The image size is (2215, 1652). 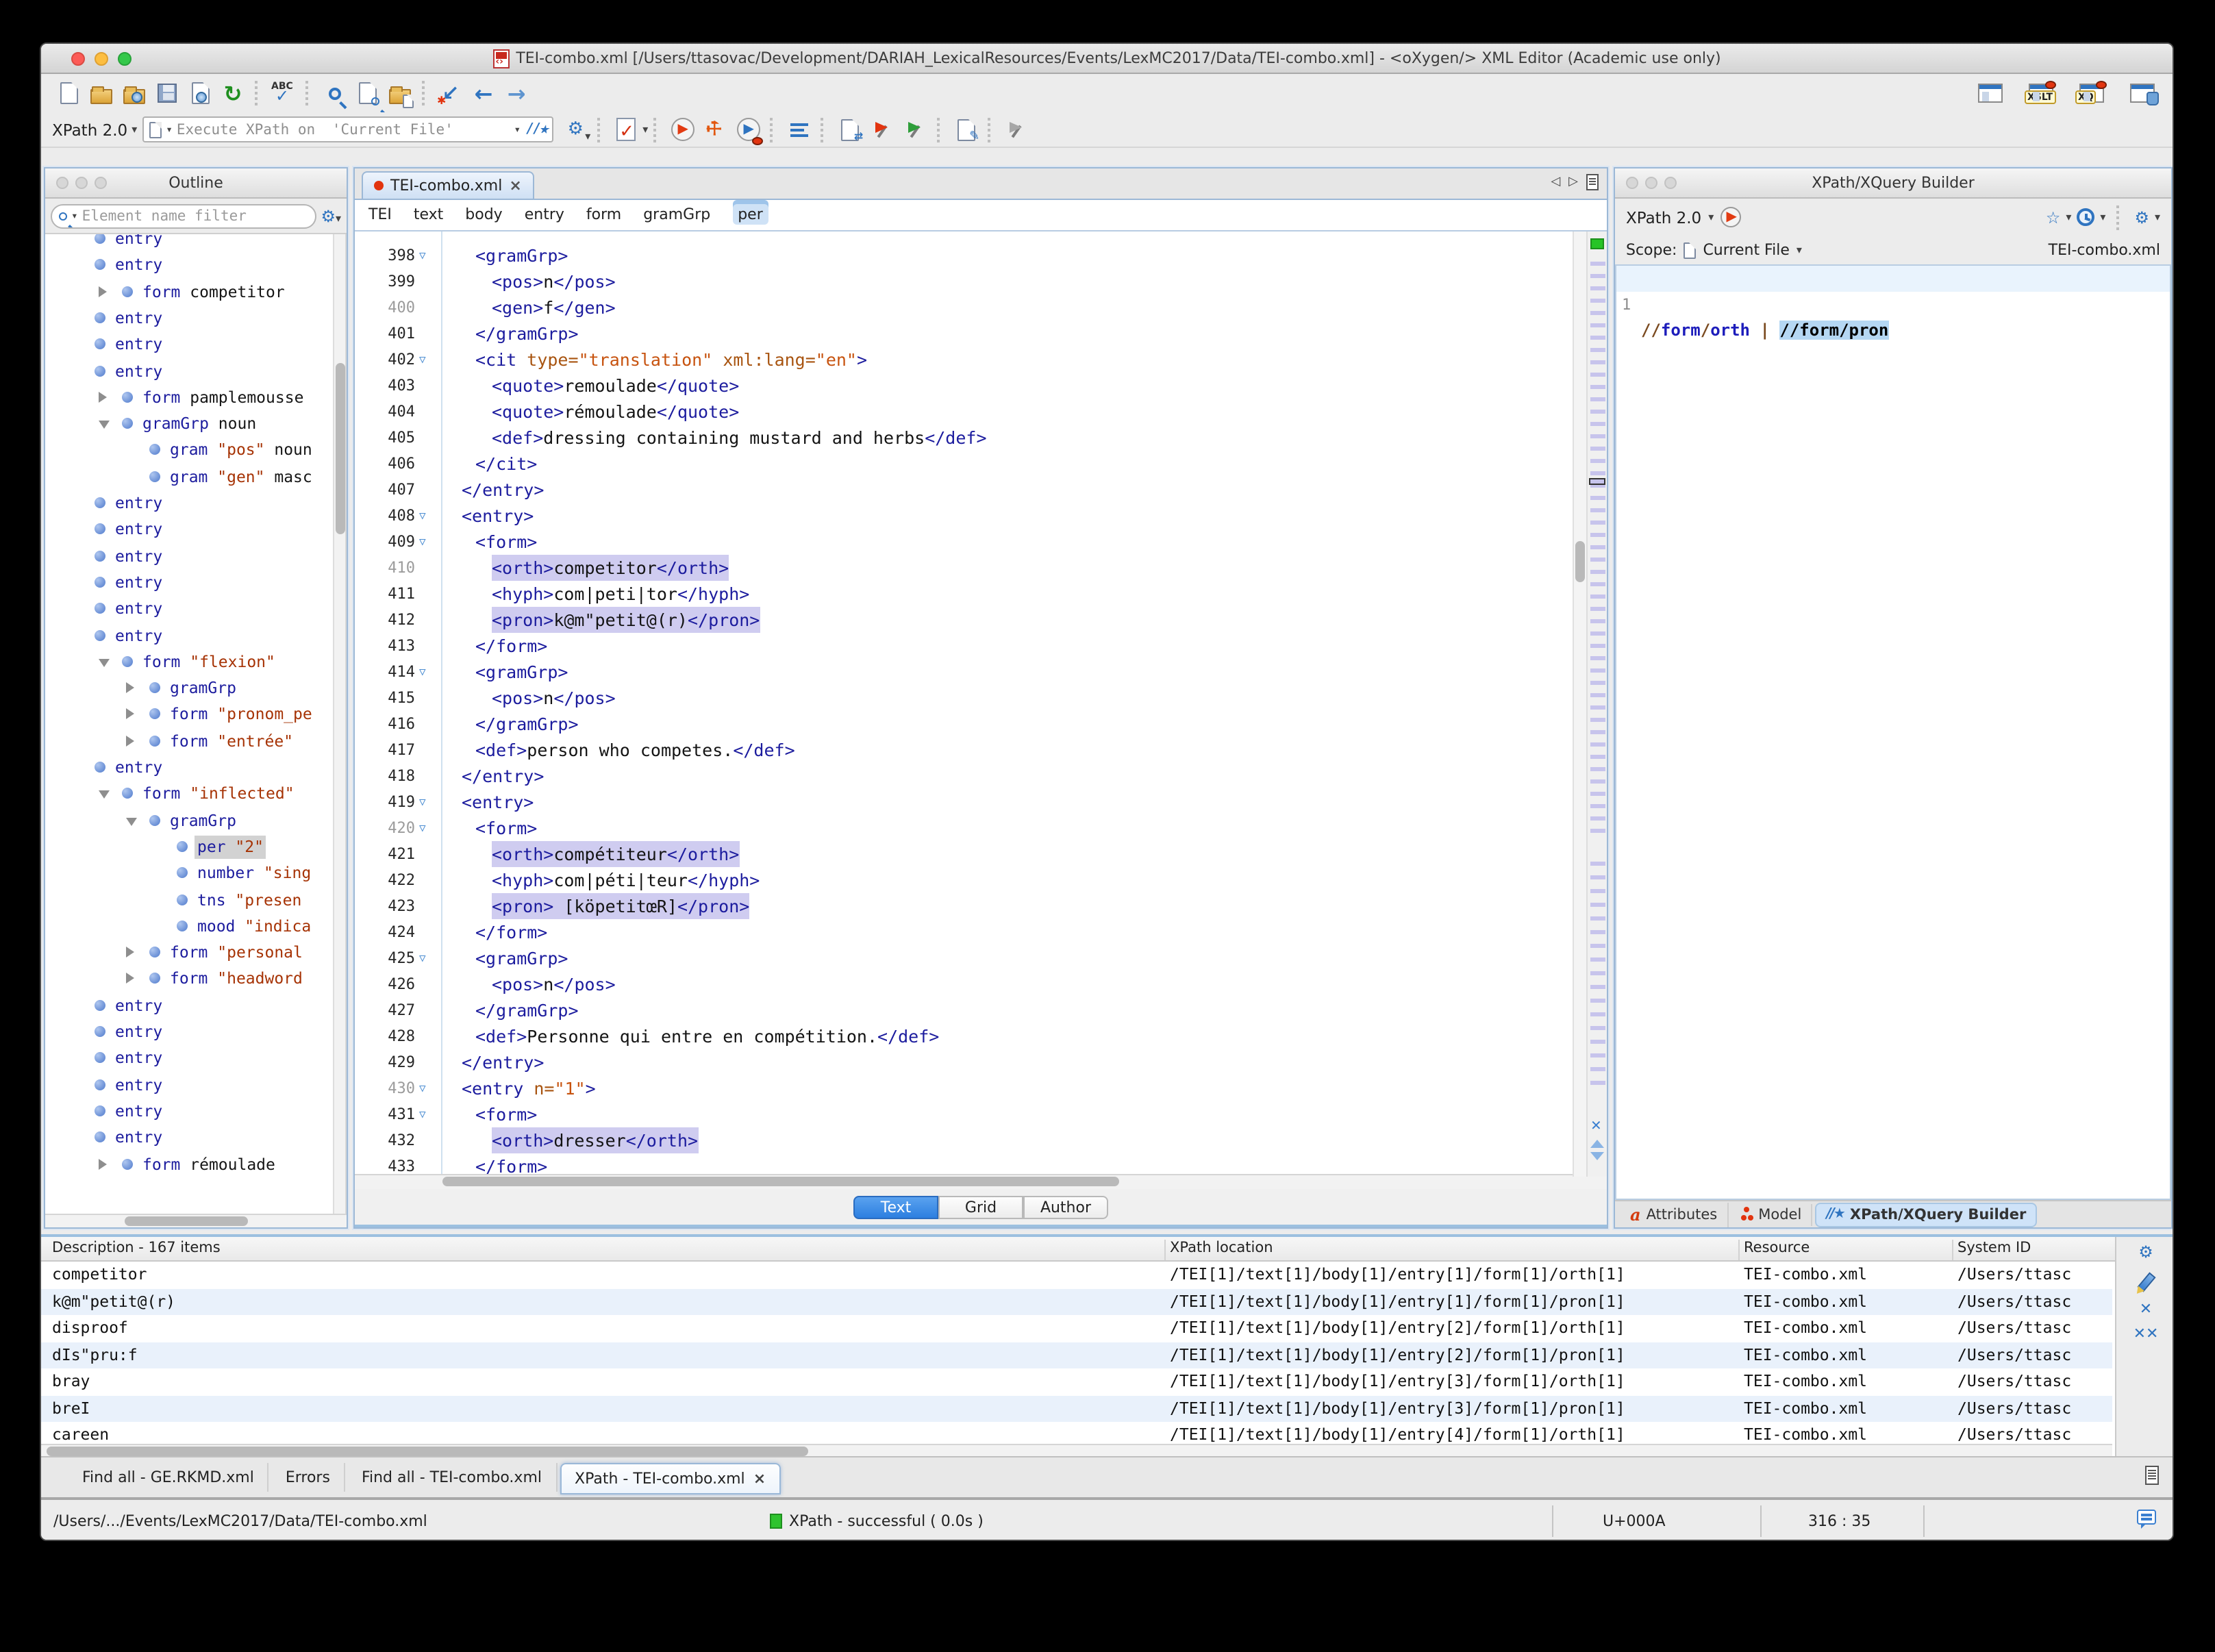 What do you see at coordinates (94, 129) in the screenshot?
I see `xpath-version-dropdown: XPath 2.0 ▾` at bounding box center [94, 129].